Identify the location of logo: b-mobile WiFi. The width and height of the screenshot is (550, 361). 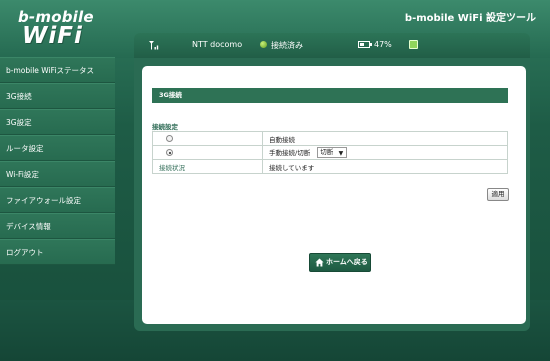
(56, 28).